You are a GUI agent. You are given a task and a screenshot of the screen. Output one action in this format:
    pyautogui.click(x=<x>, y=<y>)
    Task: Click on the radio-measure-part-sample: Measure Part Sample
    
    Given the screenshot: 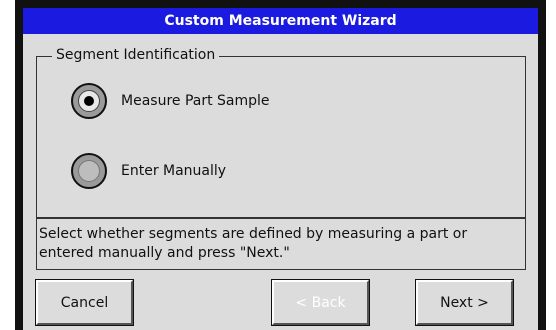 What is the action you would take?
    pyautogui.click(x=170, y=101)
    